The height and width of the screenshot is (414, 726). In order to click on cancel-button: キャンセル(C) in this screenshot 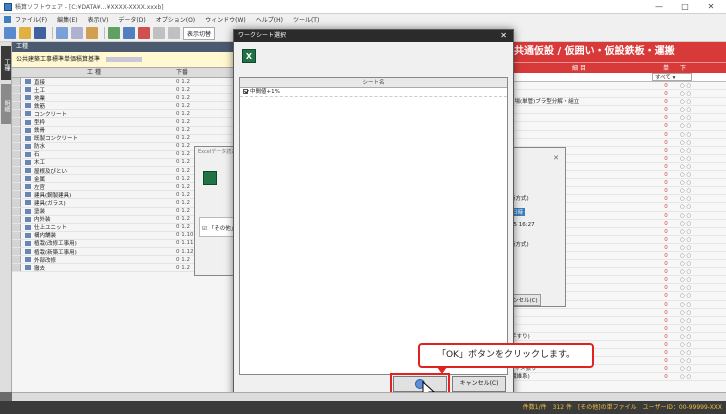, I will do `click(479, 384)`.